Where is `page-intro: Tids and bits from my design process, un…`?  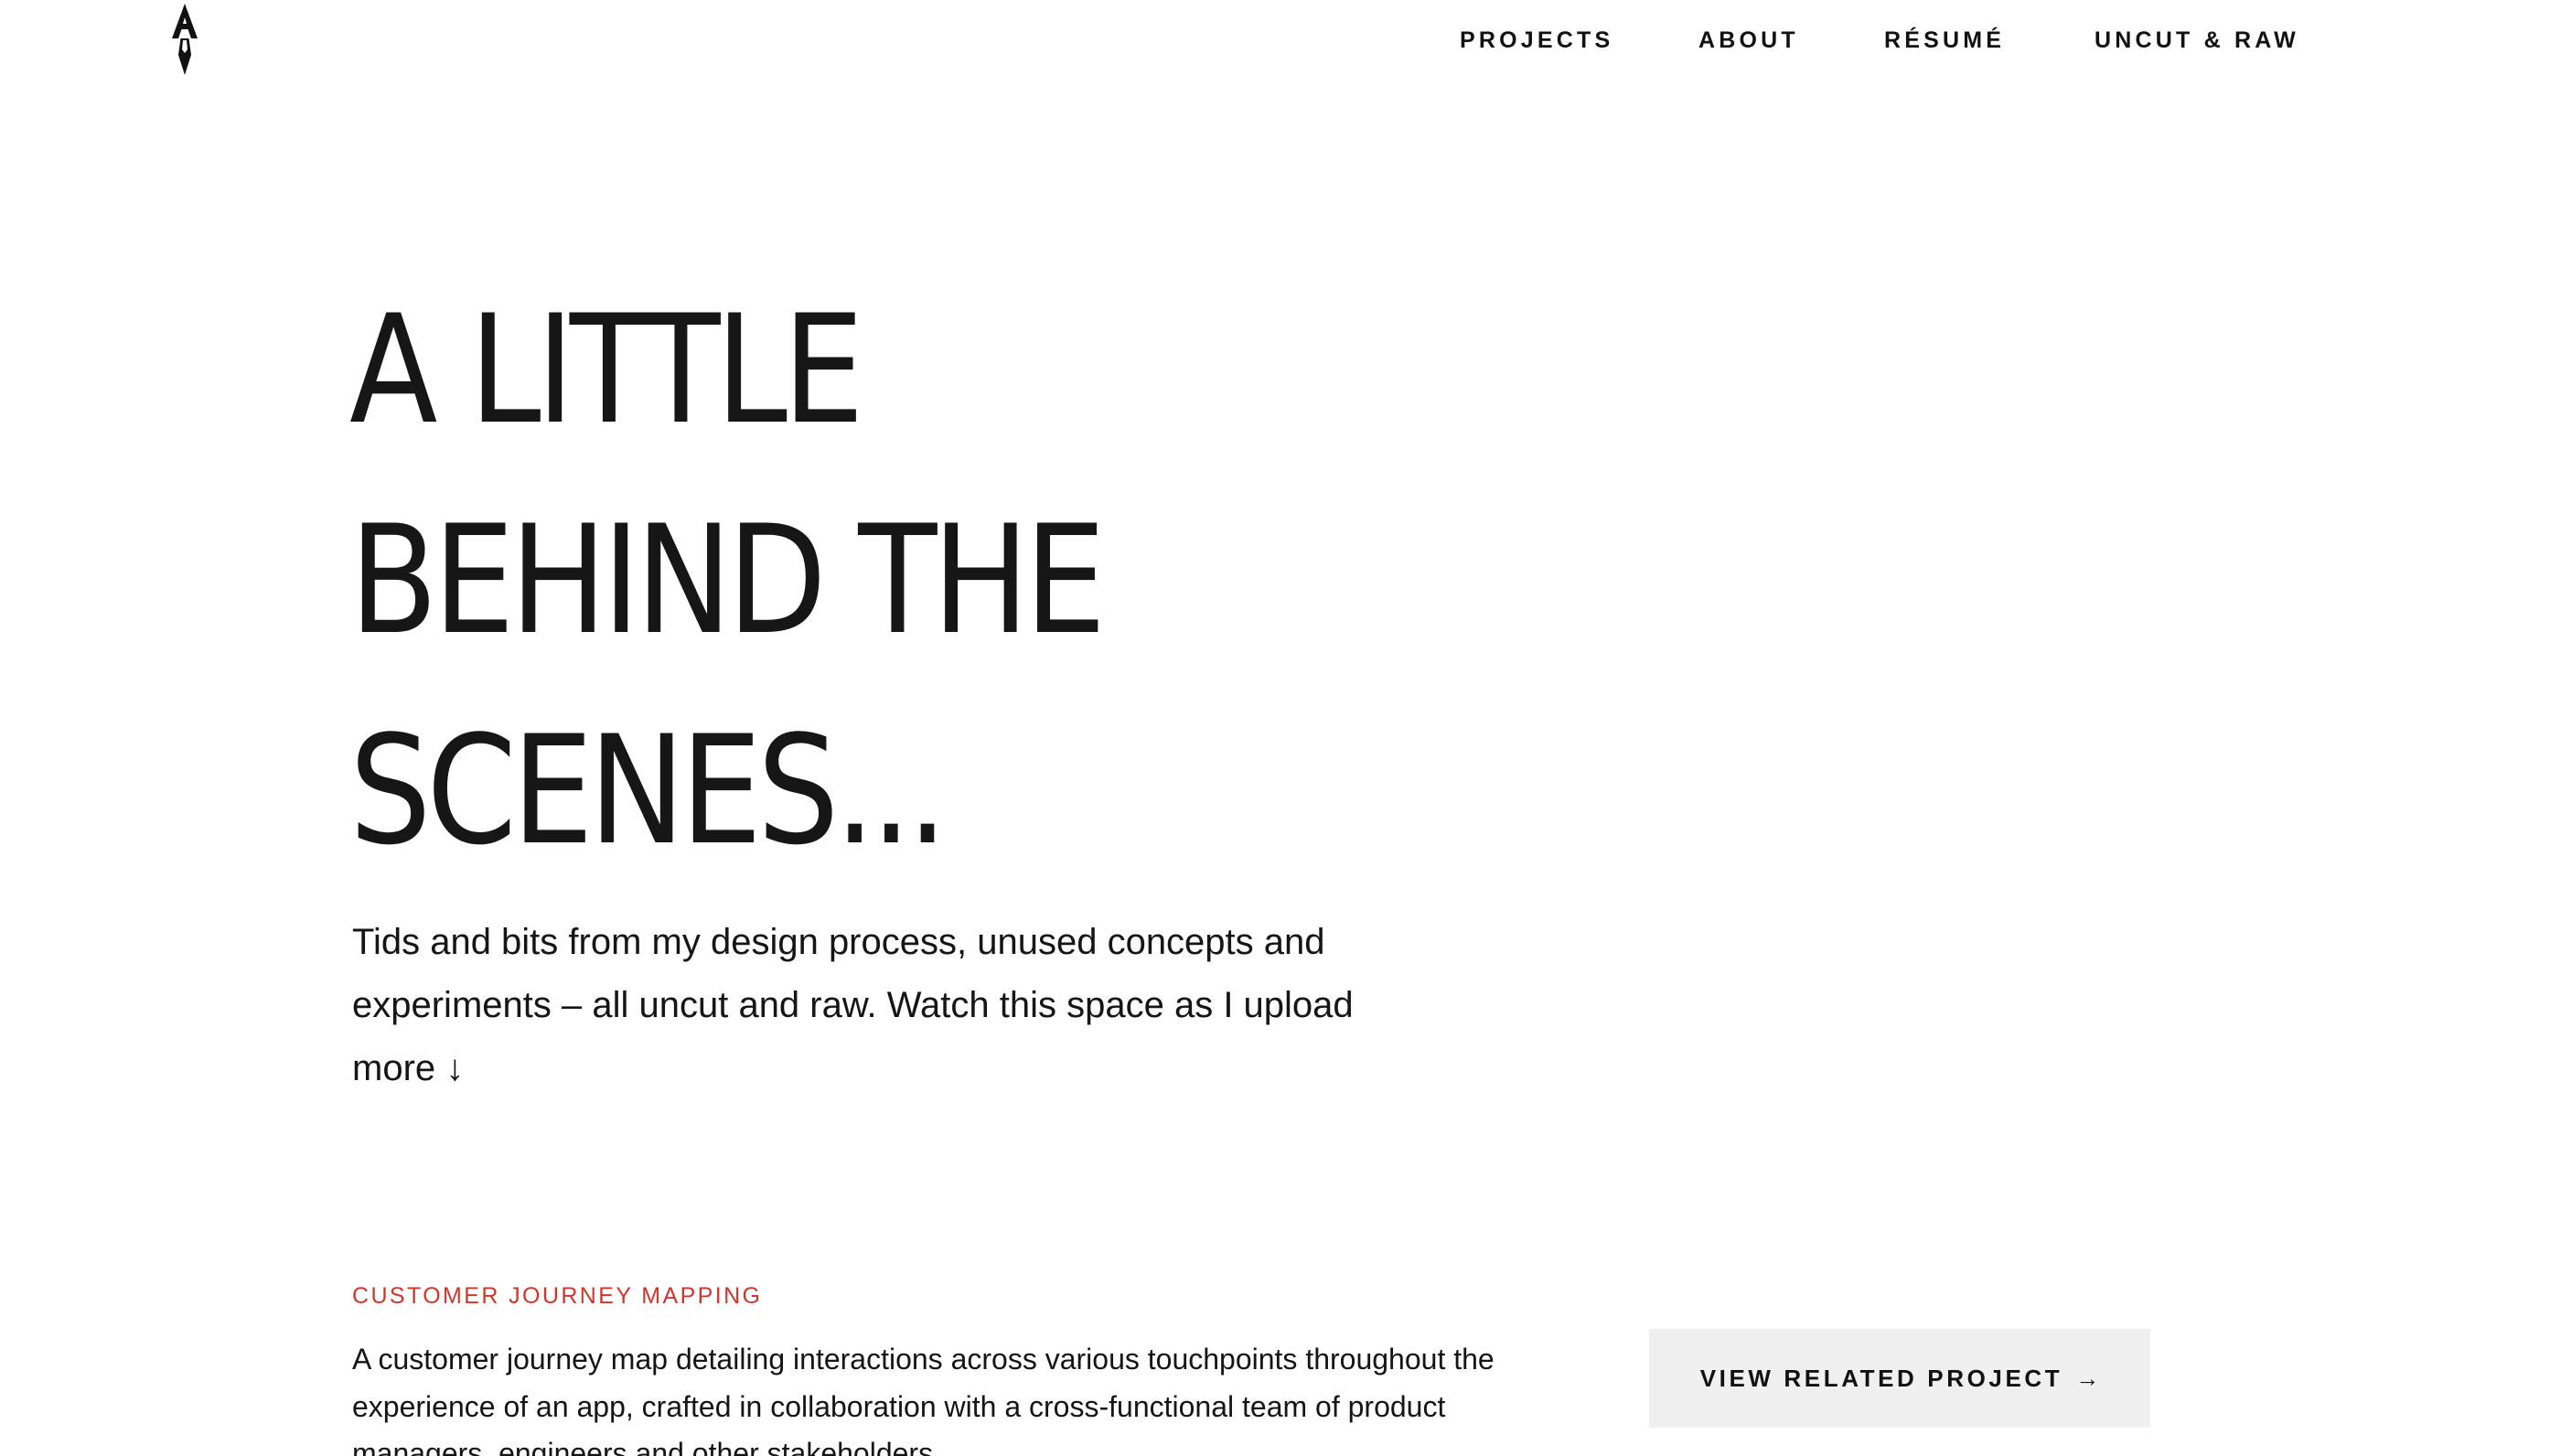 page-intro: Tids and bits from my design process, un… is located at coordinates (853, 1005).